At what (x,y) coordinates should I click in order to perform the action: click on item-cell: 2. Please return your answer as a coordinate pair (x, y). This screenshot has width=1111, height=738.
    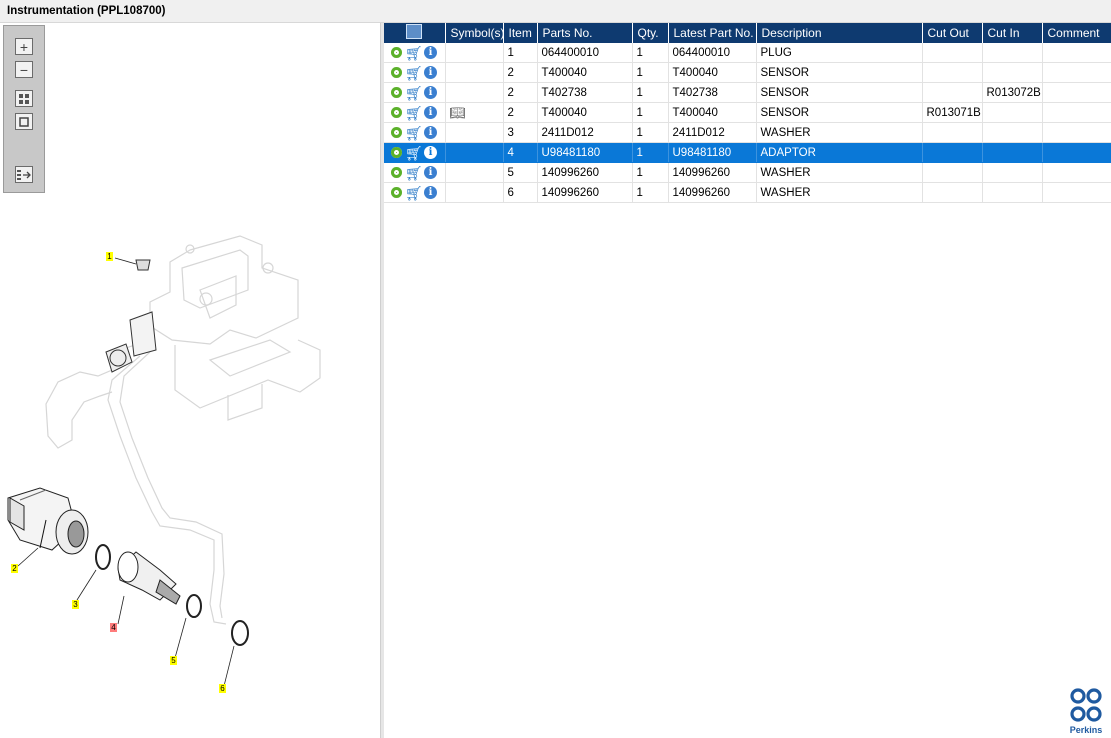
    Looking at the image, I should click on (520, 72).